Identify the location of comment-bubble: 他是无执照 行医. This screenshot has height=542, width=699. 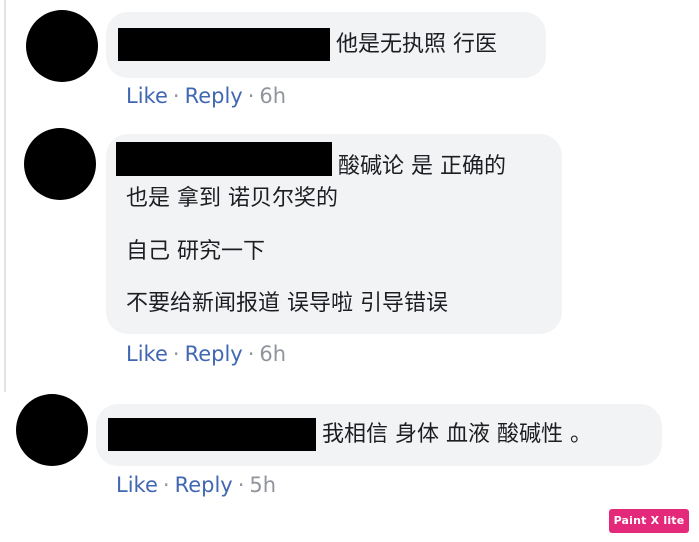
(326, 45).